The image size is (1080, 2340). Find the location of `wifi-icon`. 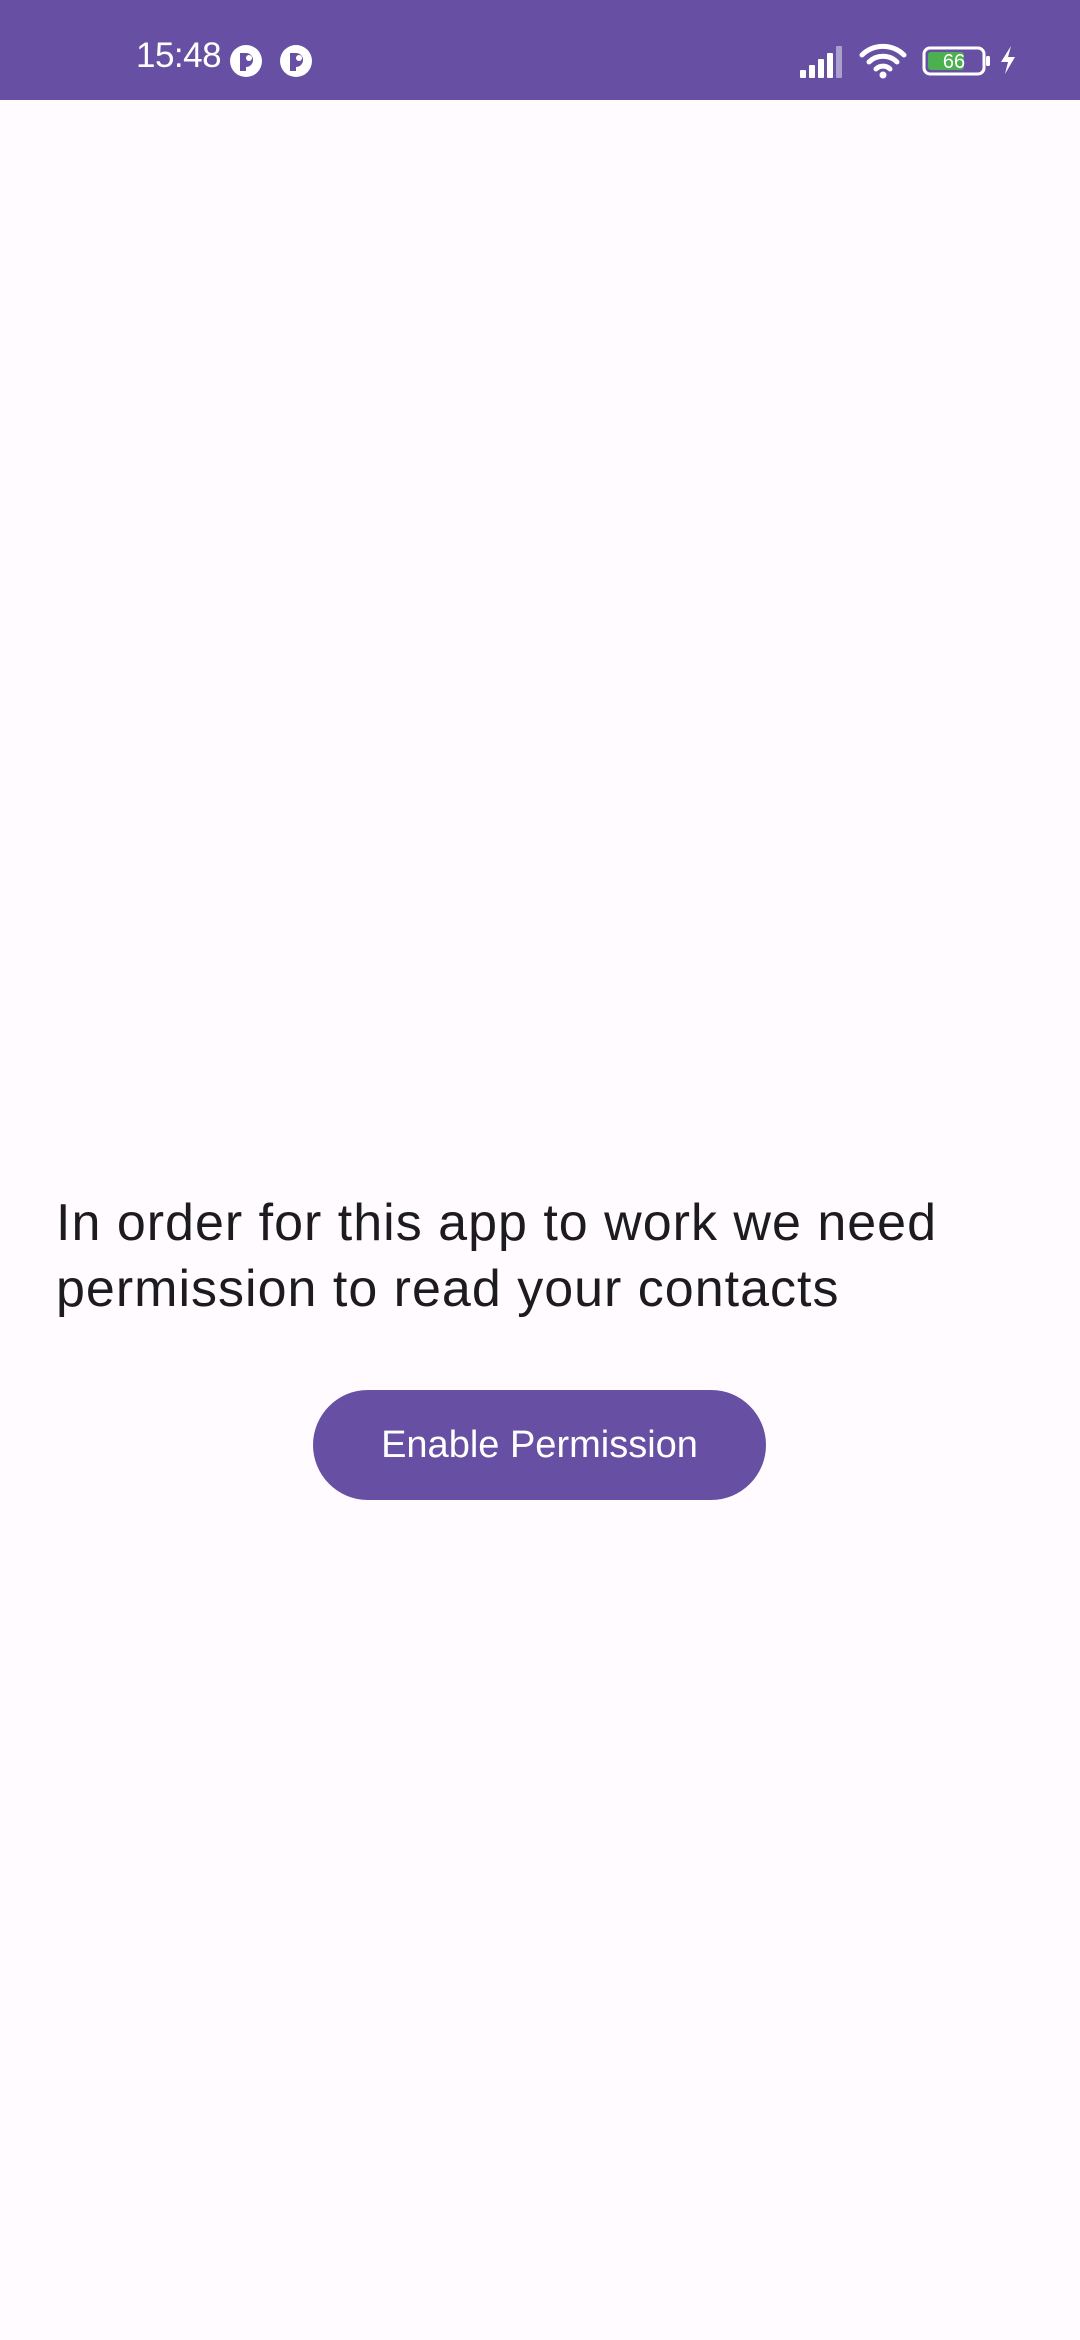

wifi-icon is located at coordinates (883, 61).